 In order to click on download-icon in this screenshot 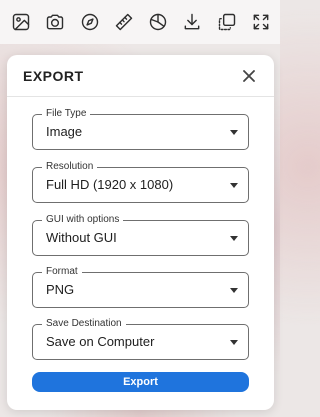, I will do `click(192, 22)`.